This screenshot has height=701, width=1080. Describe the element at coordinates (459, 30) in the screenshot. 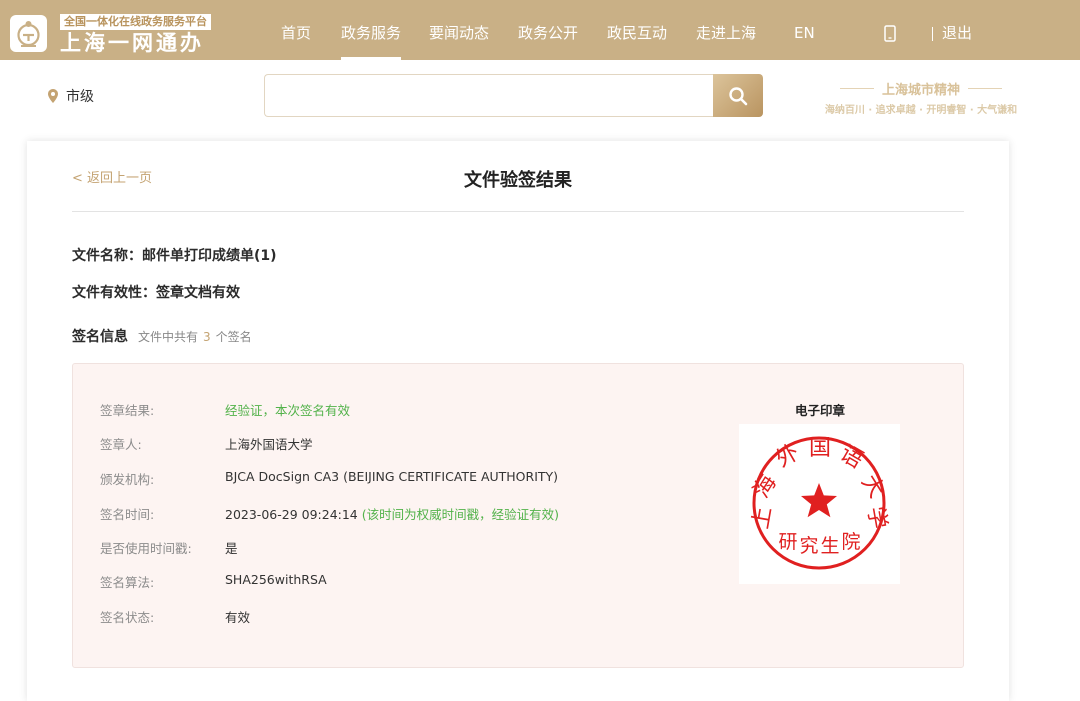

I see `nav-news: 要闻动态` at that location.